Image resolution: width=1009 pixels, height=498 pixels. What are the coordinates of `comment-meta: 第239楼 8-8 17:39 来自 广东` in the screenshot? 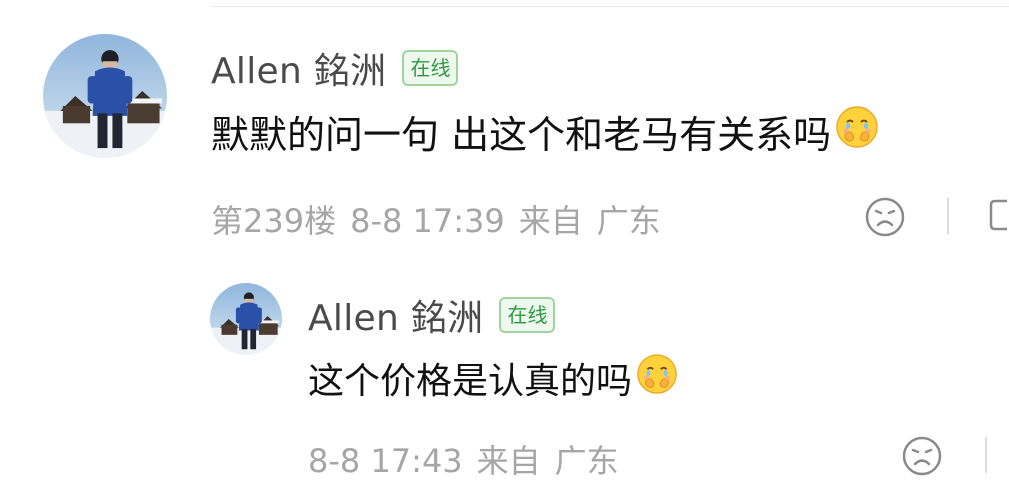 It's located at (436, 219).